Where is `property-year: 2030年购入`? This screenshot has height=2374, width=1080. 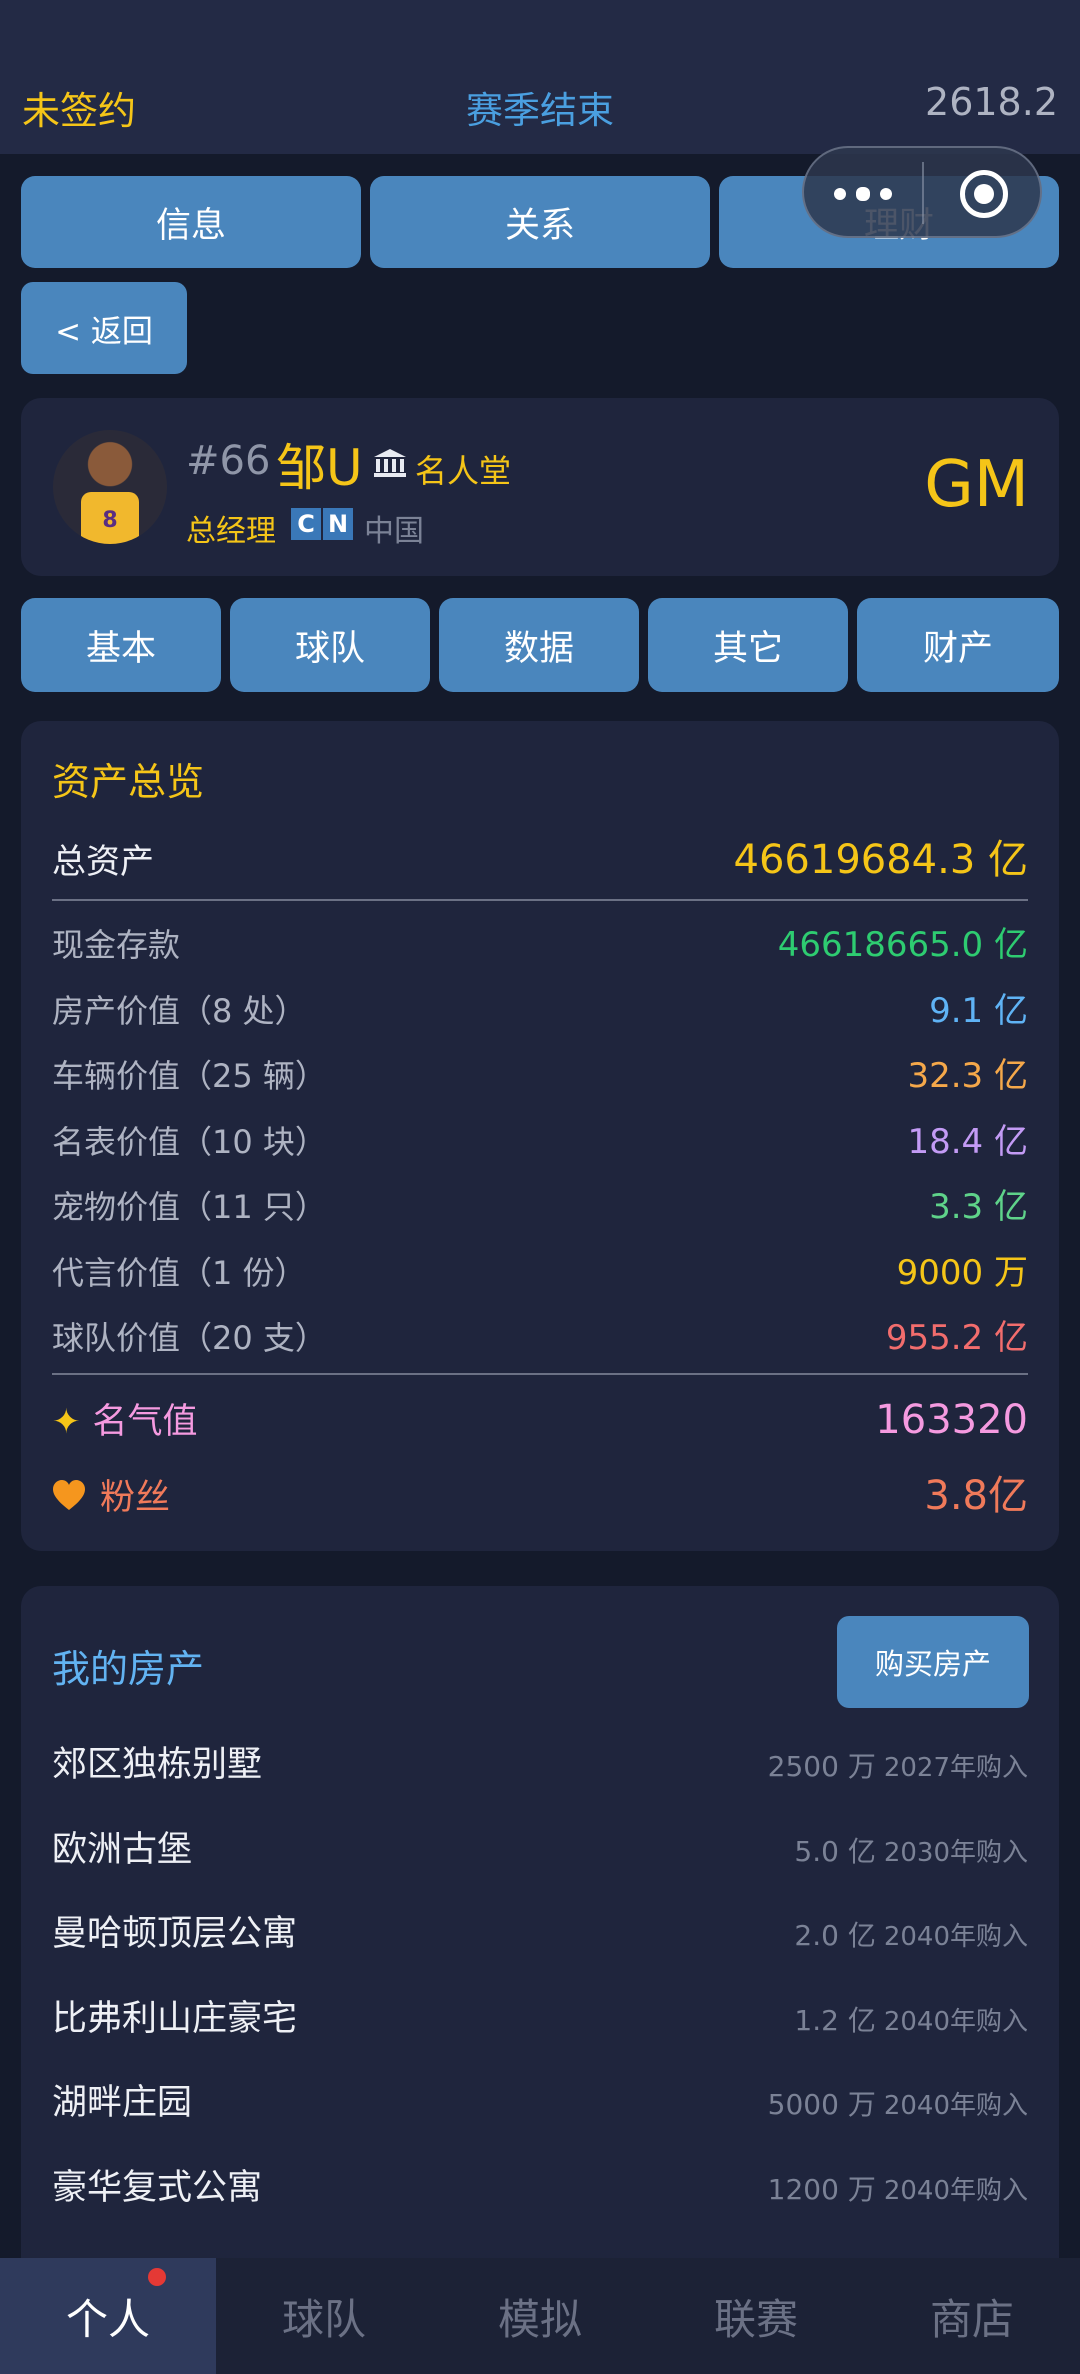
property-year: 2030年购入 is located at coordinates (955, 1852).